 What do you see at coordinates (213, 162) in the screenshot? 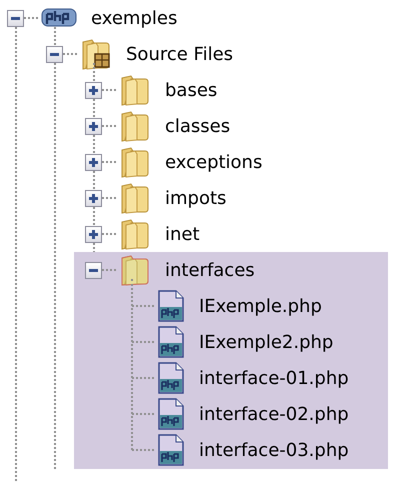
I see `tree-item-label: exceptions` at bounding box center [213, 162].